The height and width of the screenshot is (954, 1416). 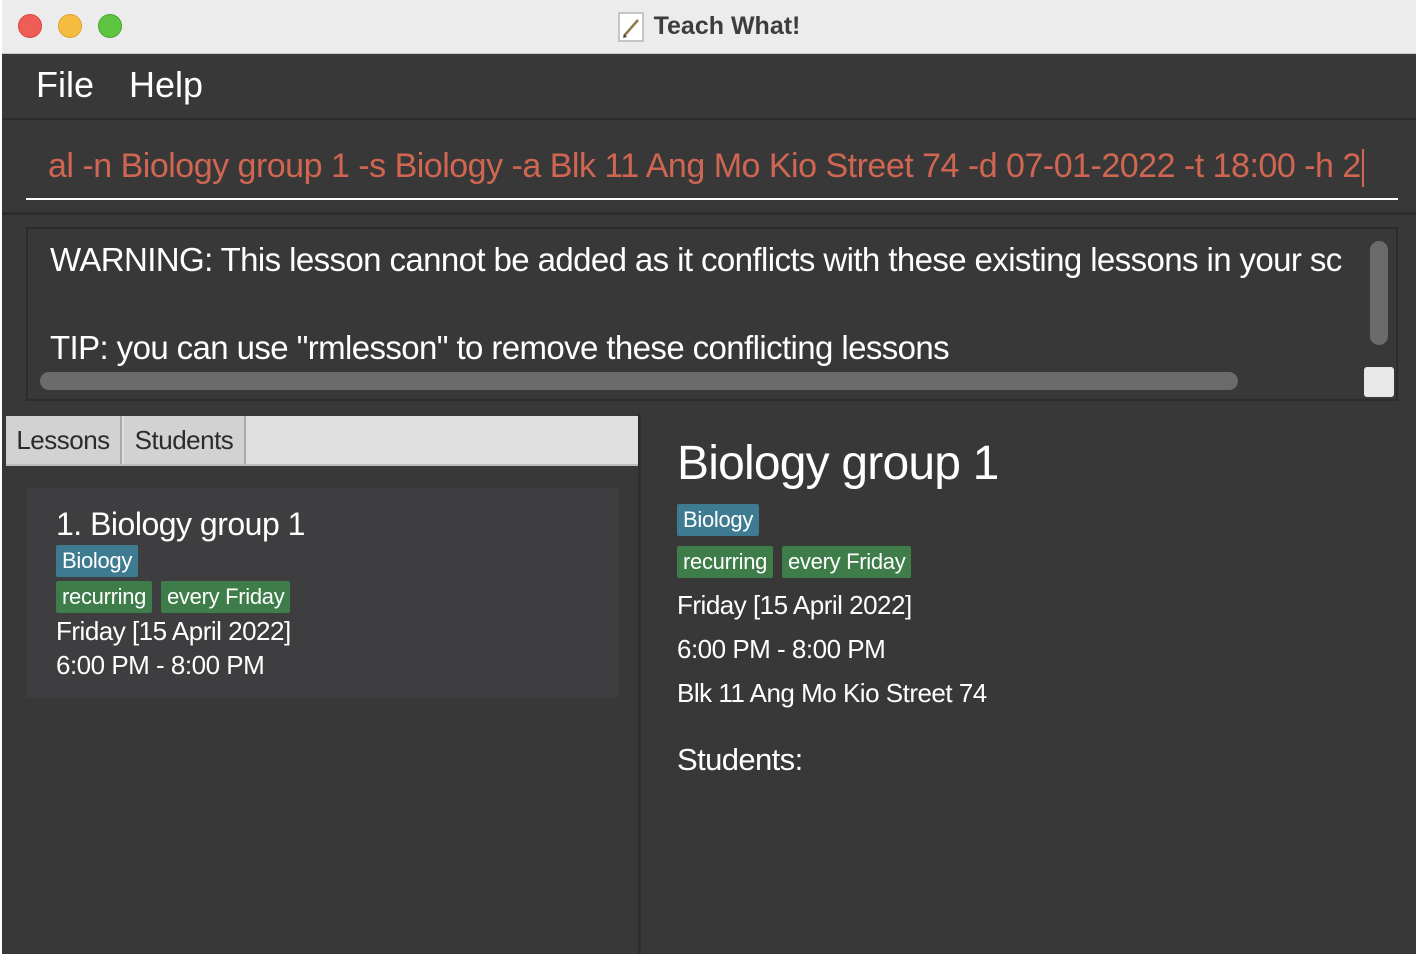 I want to click on title-bar: Teach What!, so click(x=709, y=27).